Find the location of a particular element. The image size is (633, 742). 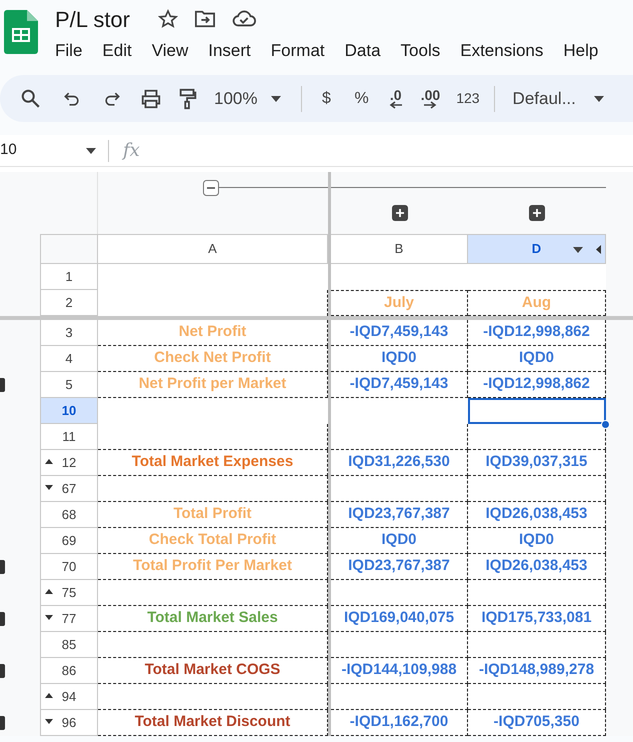

menu-item: View is located at coordinates (170, 51).